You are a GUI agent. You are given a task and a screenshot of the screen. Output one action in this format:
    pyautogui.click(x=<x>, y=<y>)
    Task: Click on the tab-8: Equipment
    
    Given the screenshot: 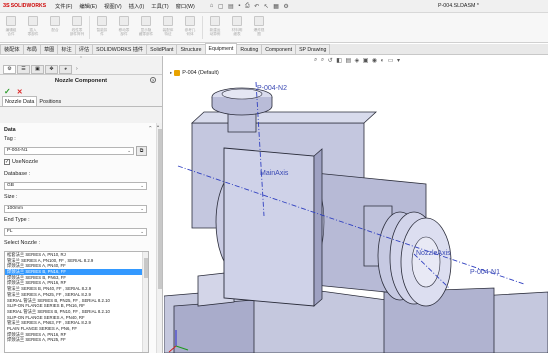 What is the action you would take?
    pyautogui.click(x=221, y=48)
    